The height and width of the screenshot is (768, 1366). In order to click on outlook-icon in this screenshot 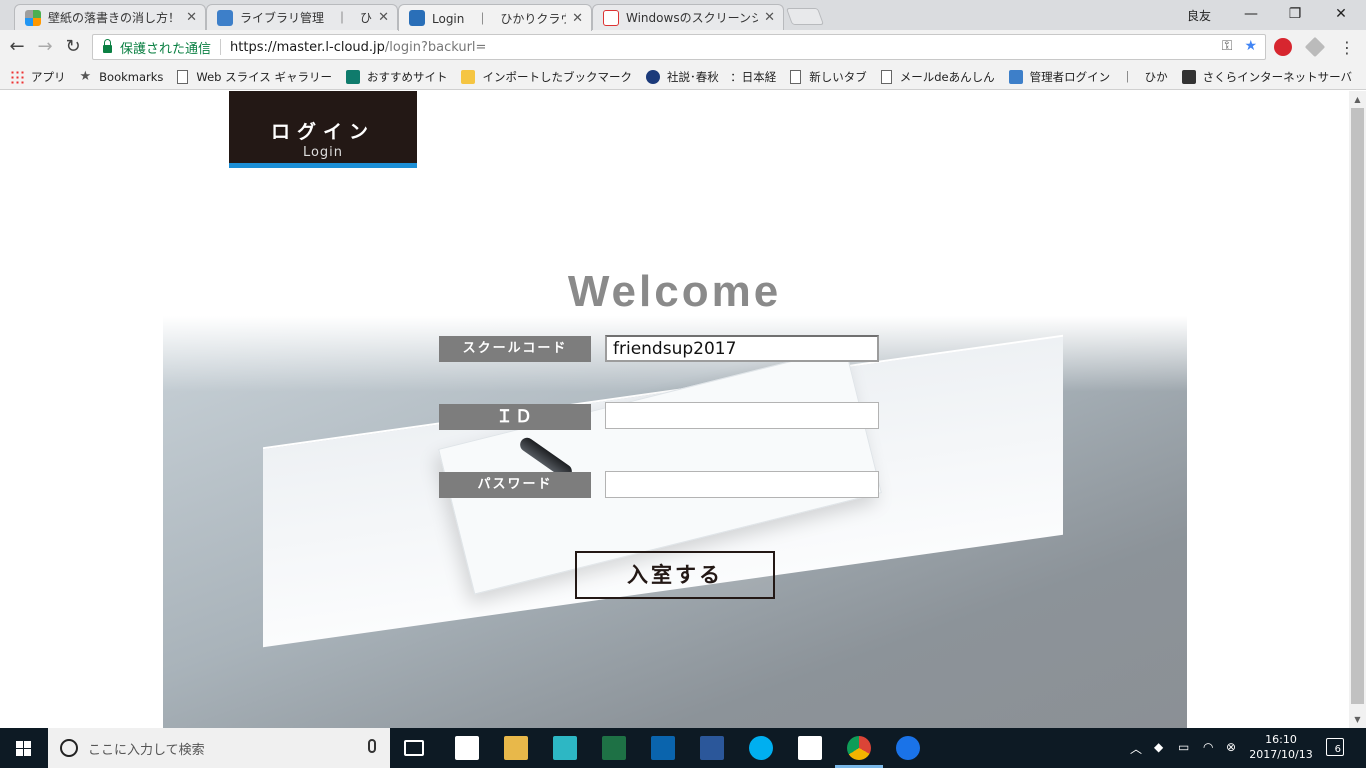, I will do `click(663, 748)`.